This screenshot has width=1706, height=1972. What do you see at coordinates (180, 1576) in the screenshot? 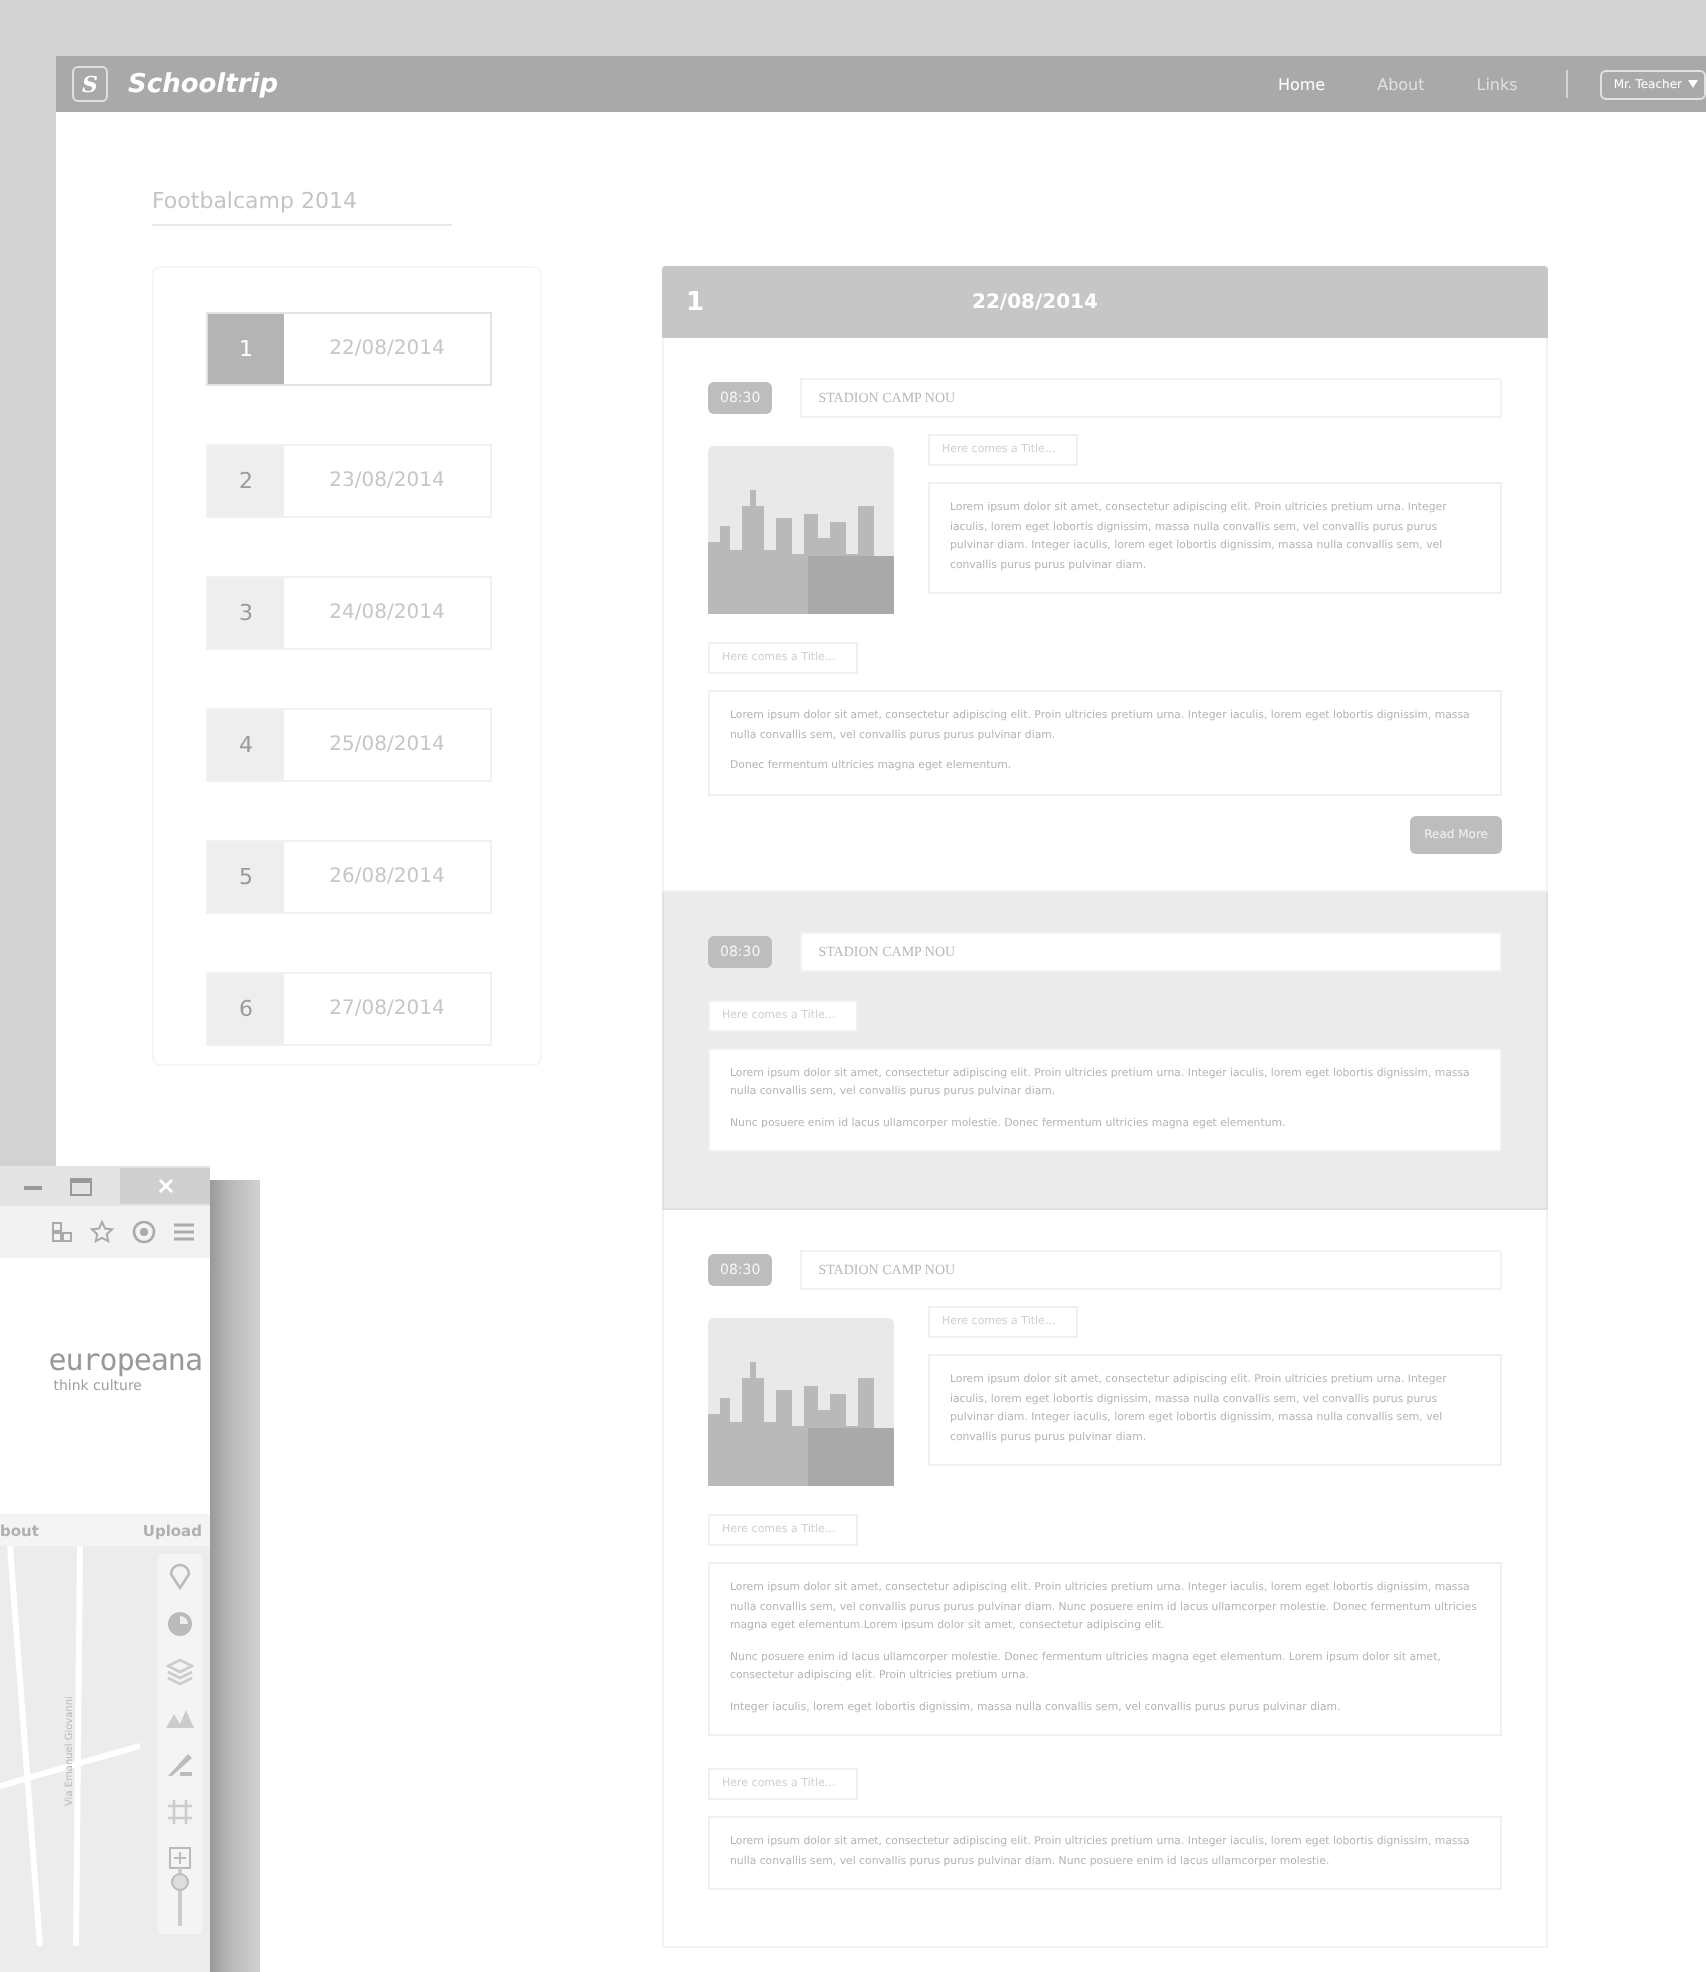
I see `pin-icon` at bounding box center [180, 1576].